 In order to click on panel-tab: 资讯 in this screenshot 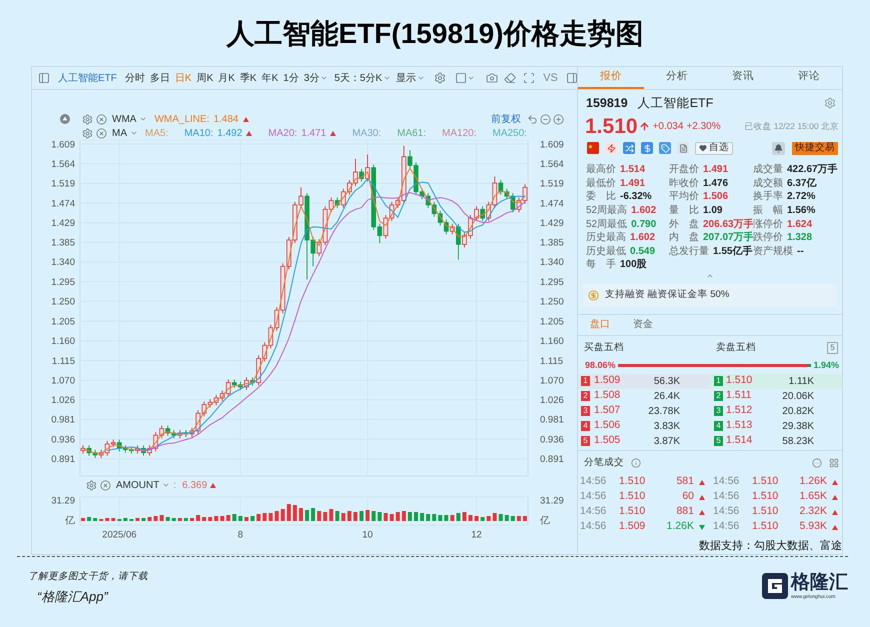, I will do `click(743, 78)`.